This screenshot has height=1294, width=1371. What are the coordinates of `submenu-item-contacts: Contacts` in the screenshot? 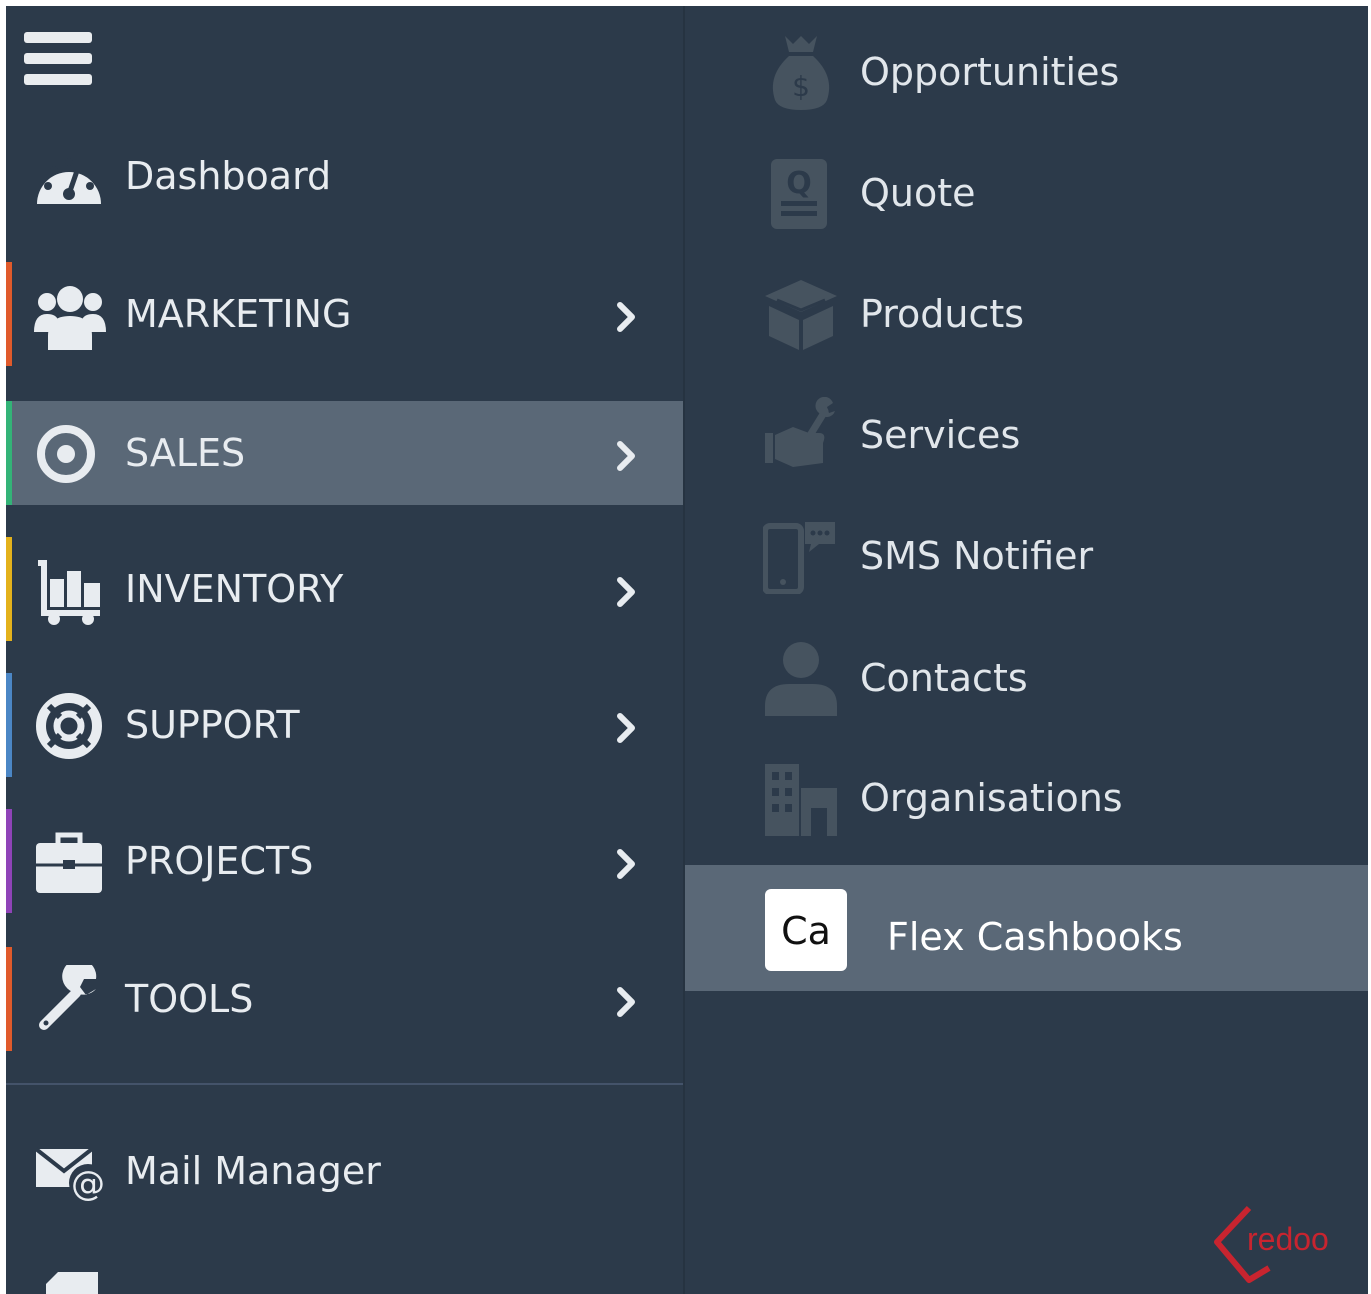 It's located at (1026, 678).